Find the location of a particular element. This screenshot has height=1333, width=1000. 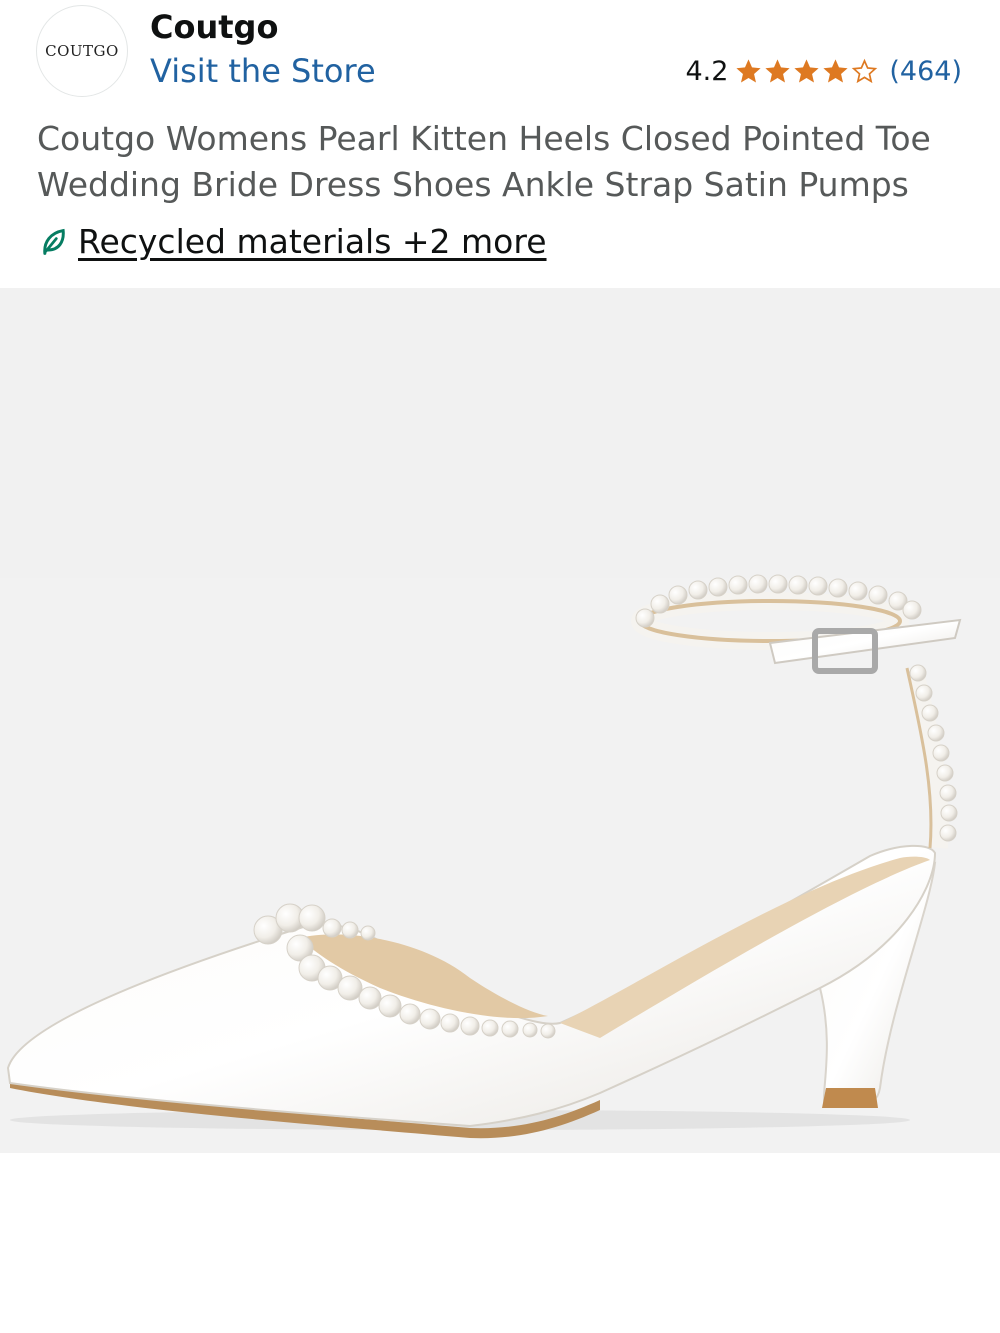

rating-summary: 4.2 (464) is located at coordinates (823, 71).